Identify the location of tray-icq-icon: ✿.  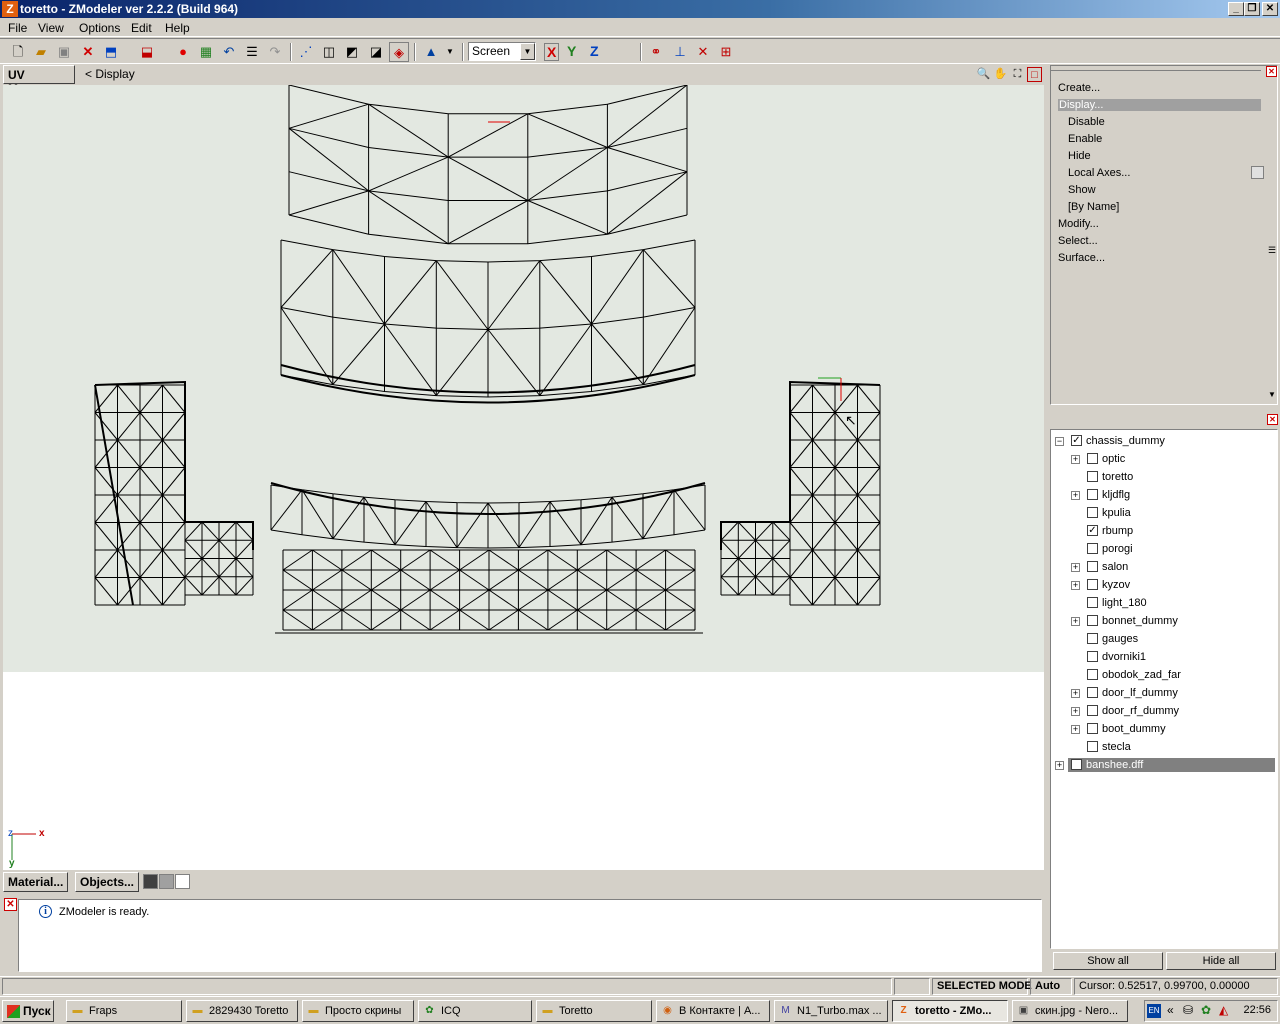
(1206, 1010).